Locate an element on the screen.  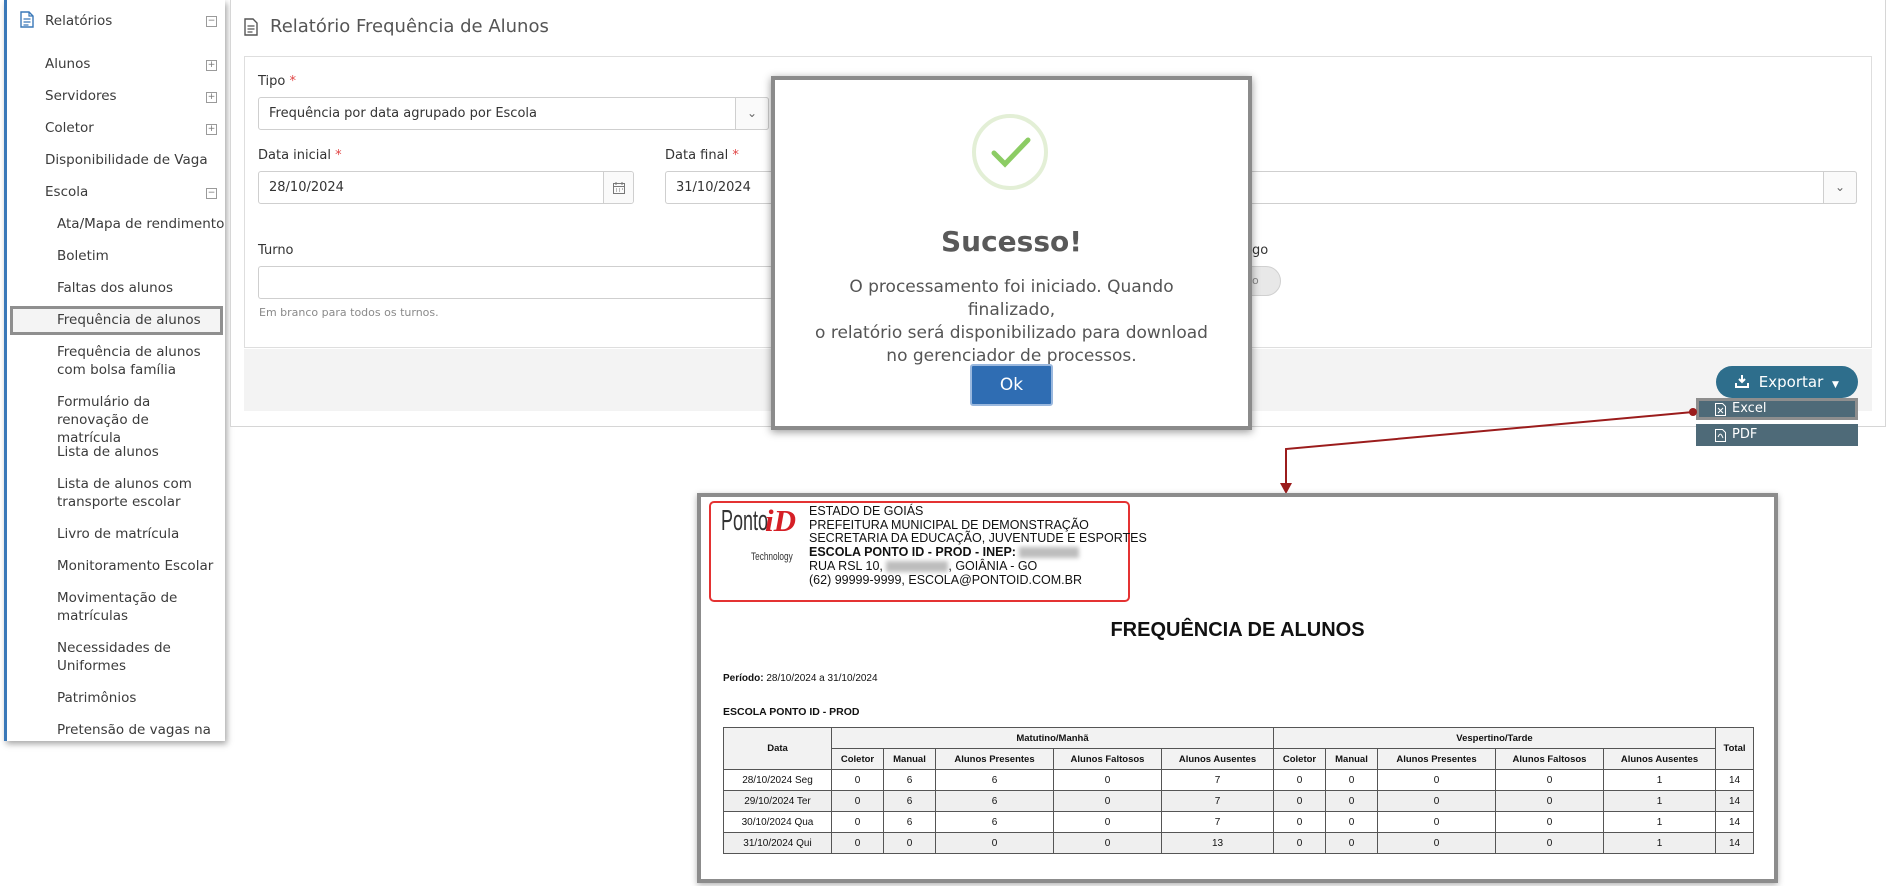
filter-select-right: ⌄ is located at coordinates (1552, 187).